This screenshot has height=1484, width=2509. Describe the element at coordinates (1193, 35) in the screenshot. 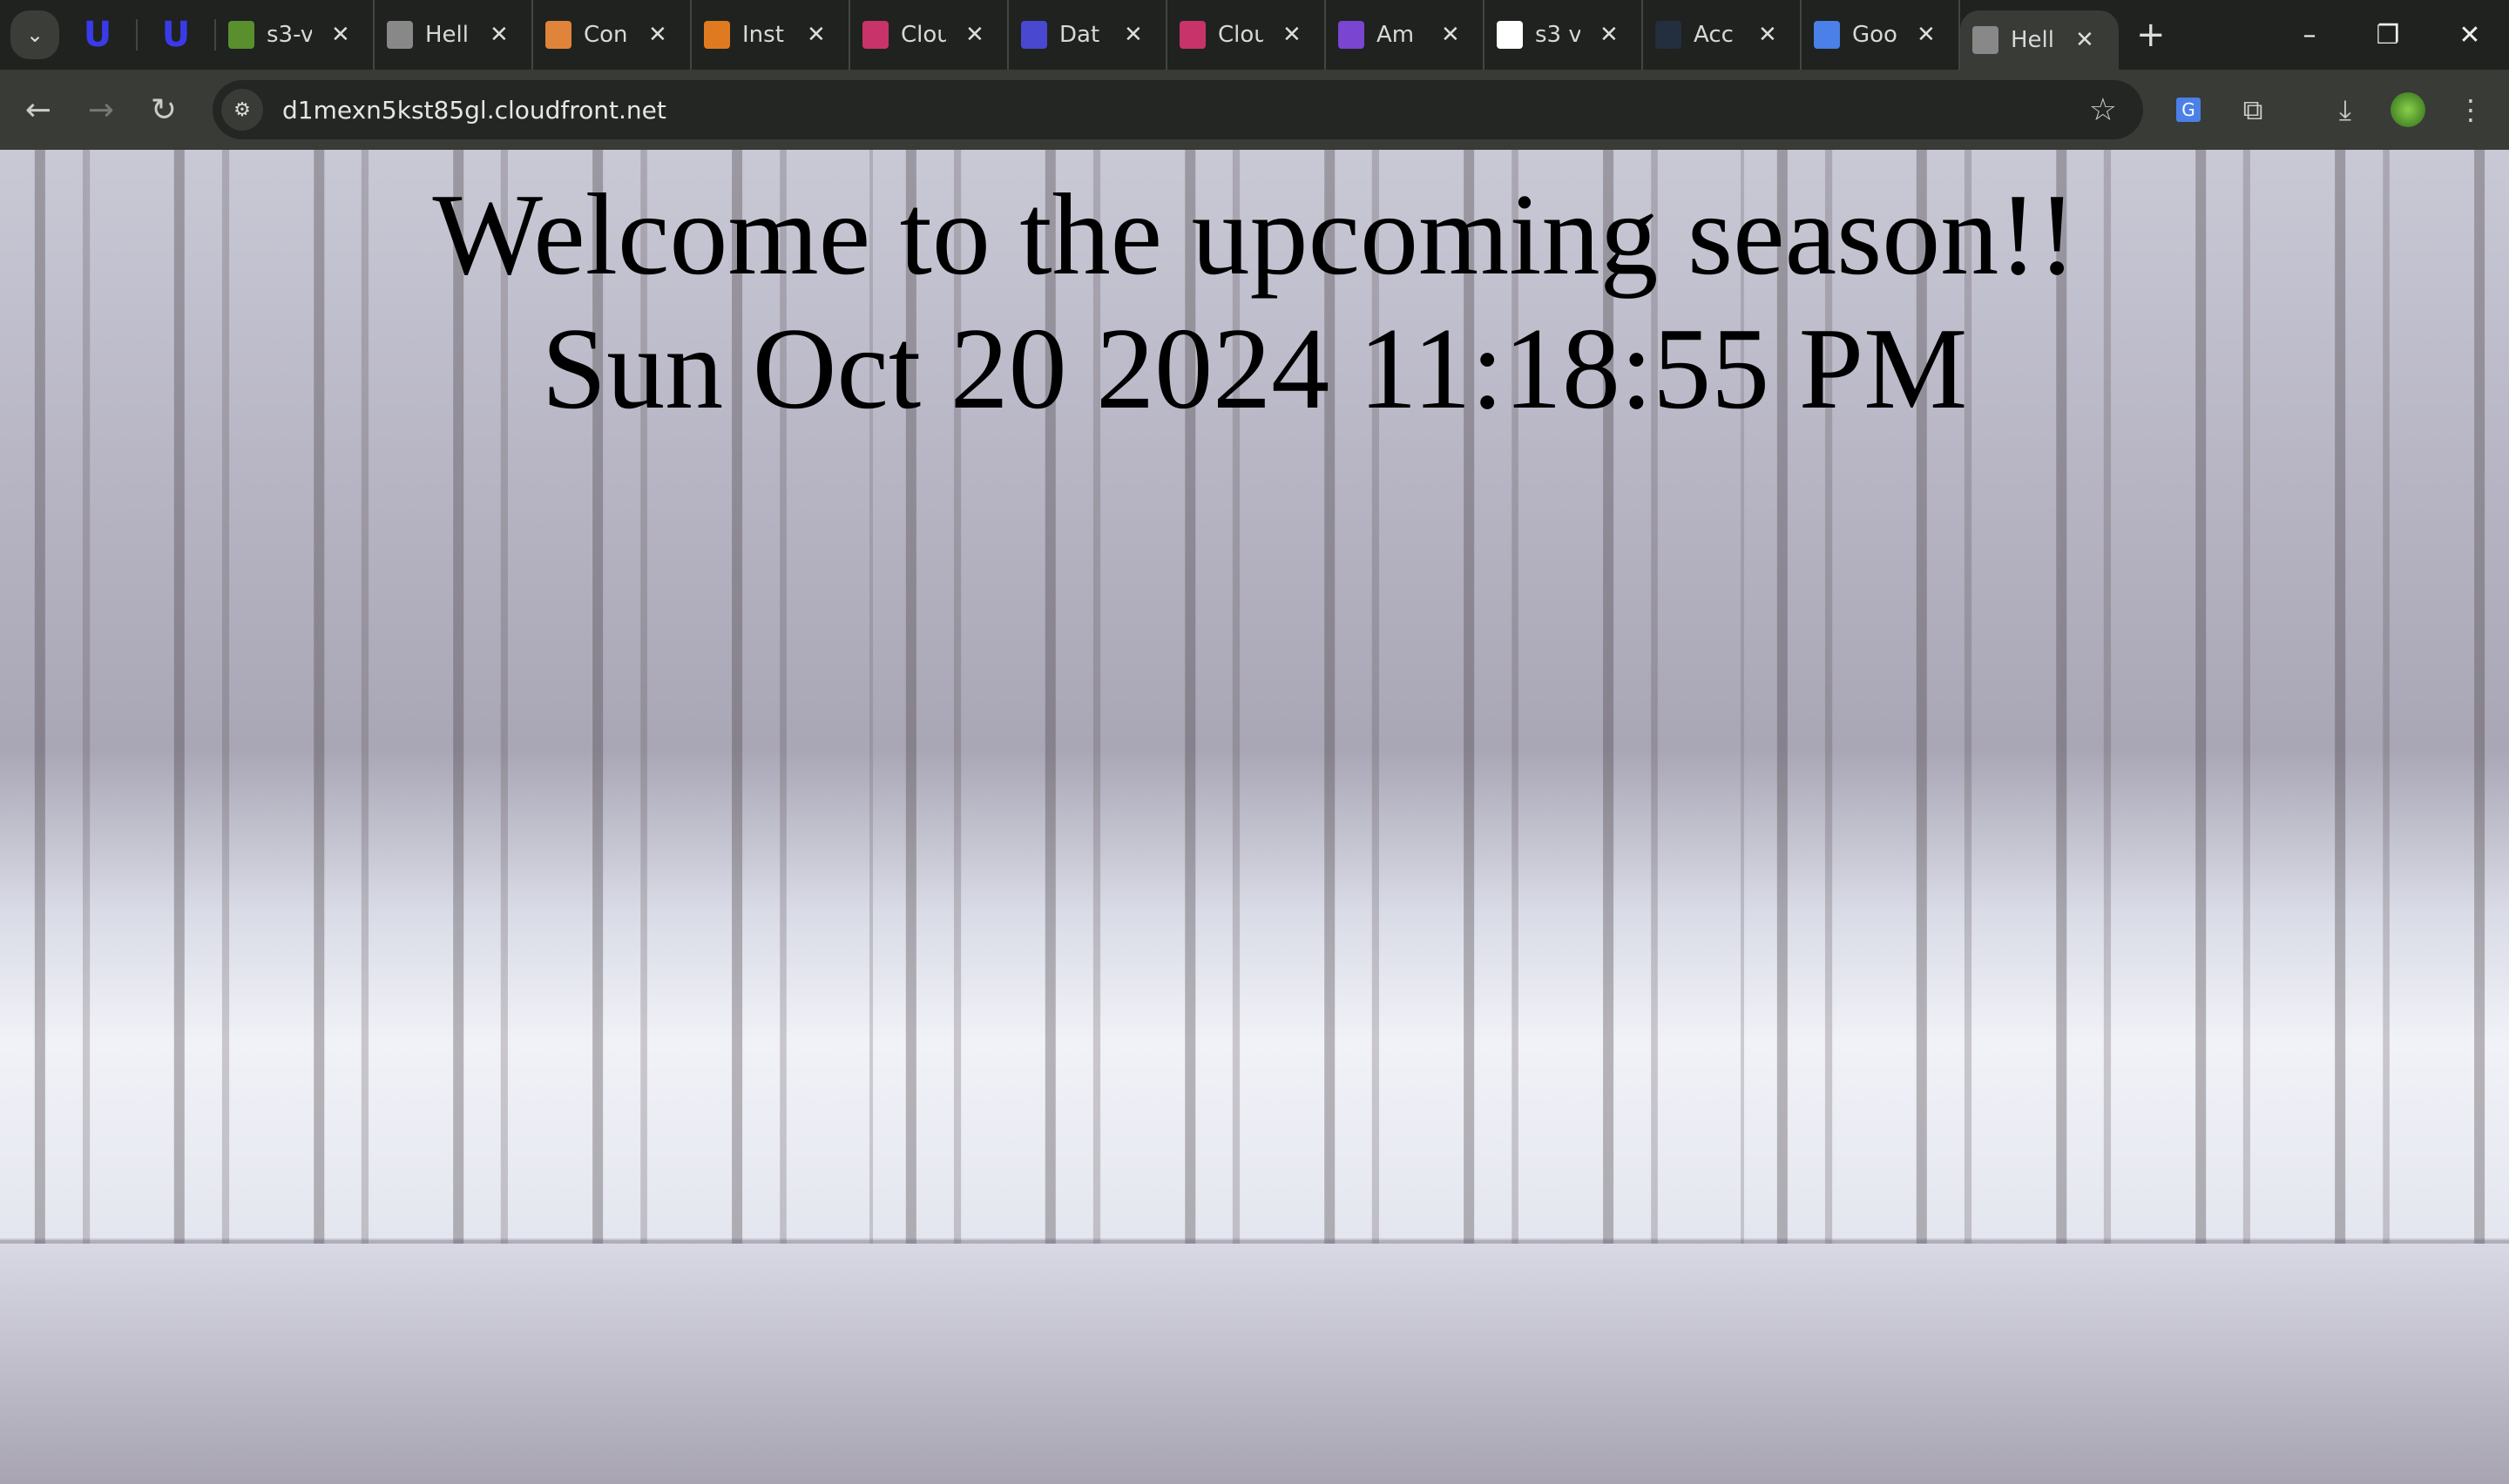

I see `cloudfront-icon` at that location.